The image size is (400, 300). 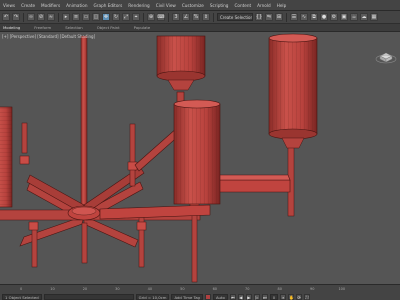 What do you see at coordinates (6, 157) in the screenshot?
I see `candle-left` at bounding box center [6, 157].